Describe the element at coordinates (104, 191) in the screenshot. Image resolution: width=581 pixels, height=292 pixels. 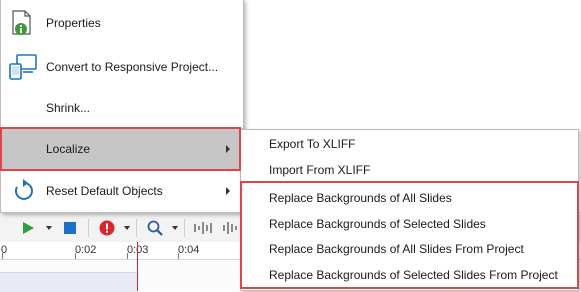
I see `menu-item-label: Reset Default Objects` at that location.